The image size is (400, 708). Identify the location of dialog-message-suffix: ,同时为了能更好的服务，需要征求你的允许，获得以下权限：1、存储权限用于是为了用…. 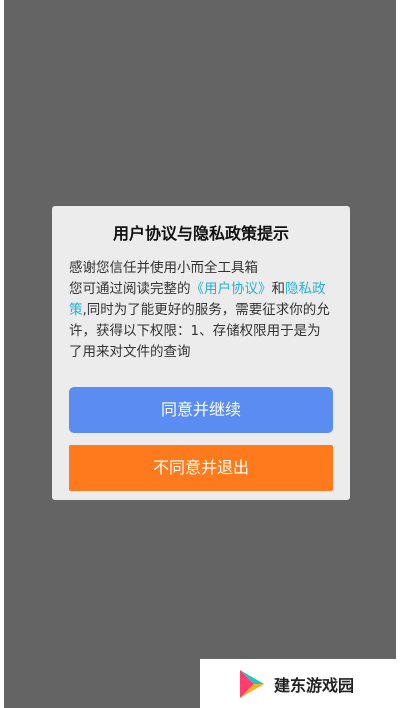
(199, 331).